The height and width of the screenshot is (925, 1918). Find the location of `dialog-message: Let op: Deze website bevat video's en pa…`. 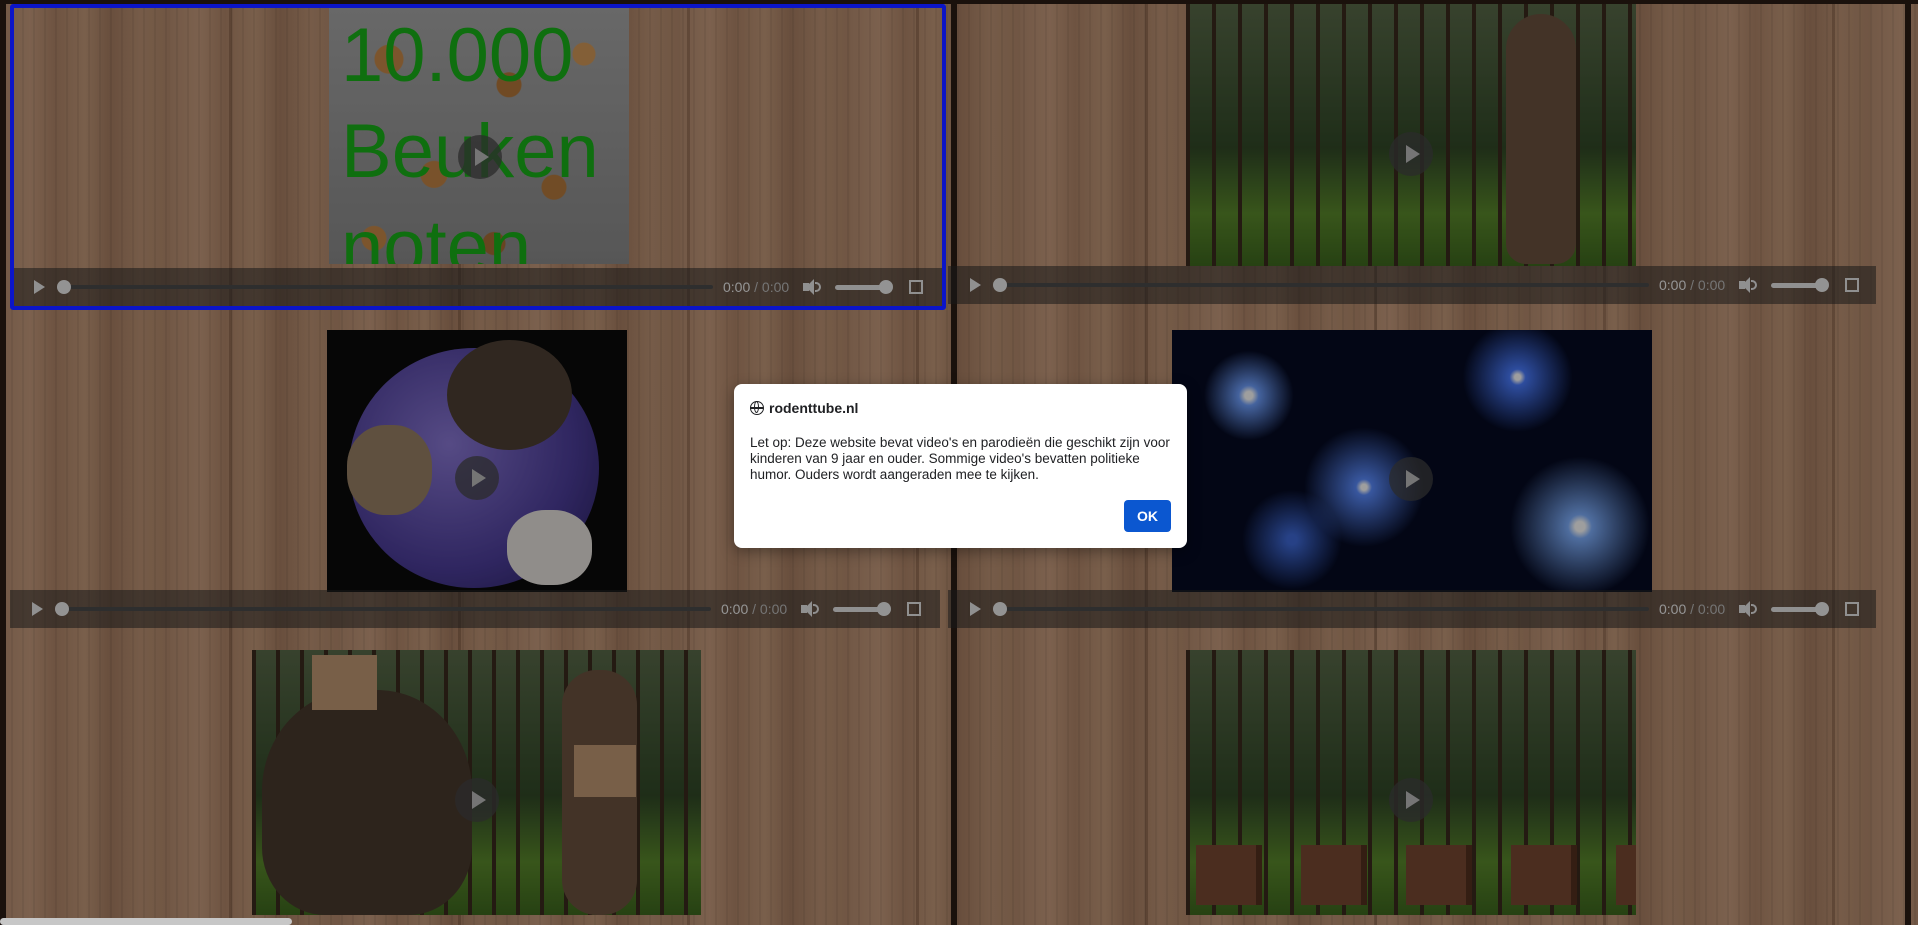

dialog-message: Let op: Deze website bevat video's en pa… is located at coordinates (960, 458).